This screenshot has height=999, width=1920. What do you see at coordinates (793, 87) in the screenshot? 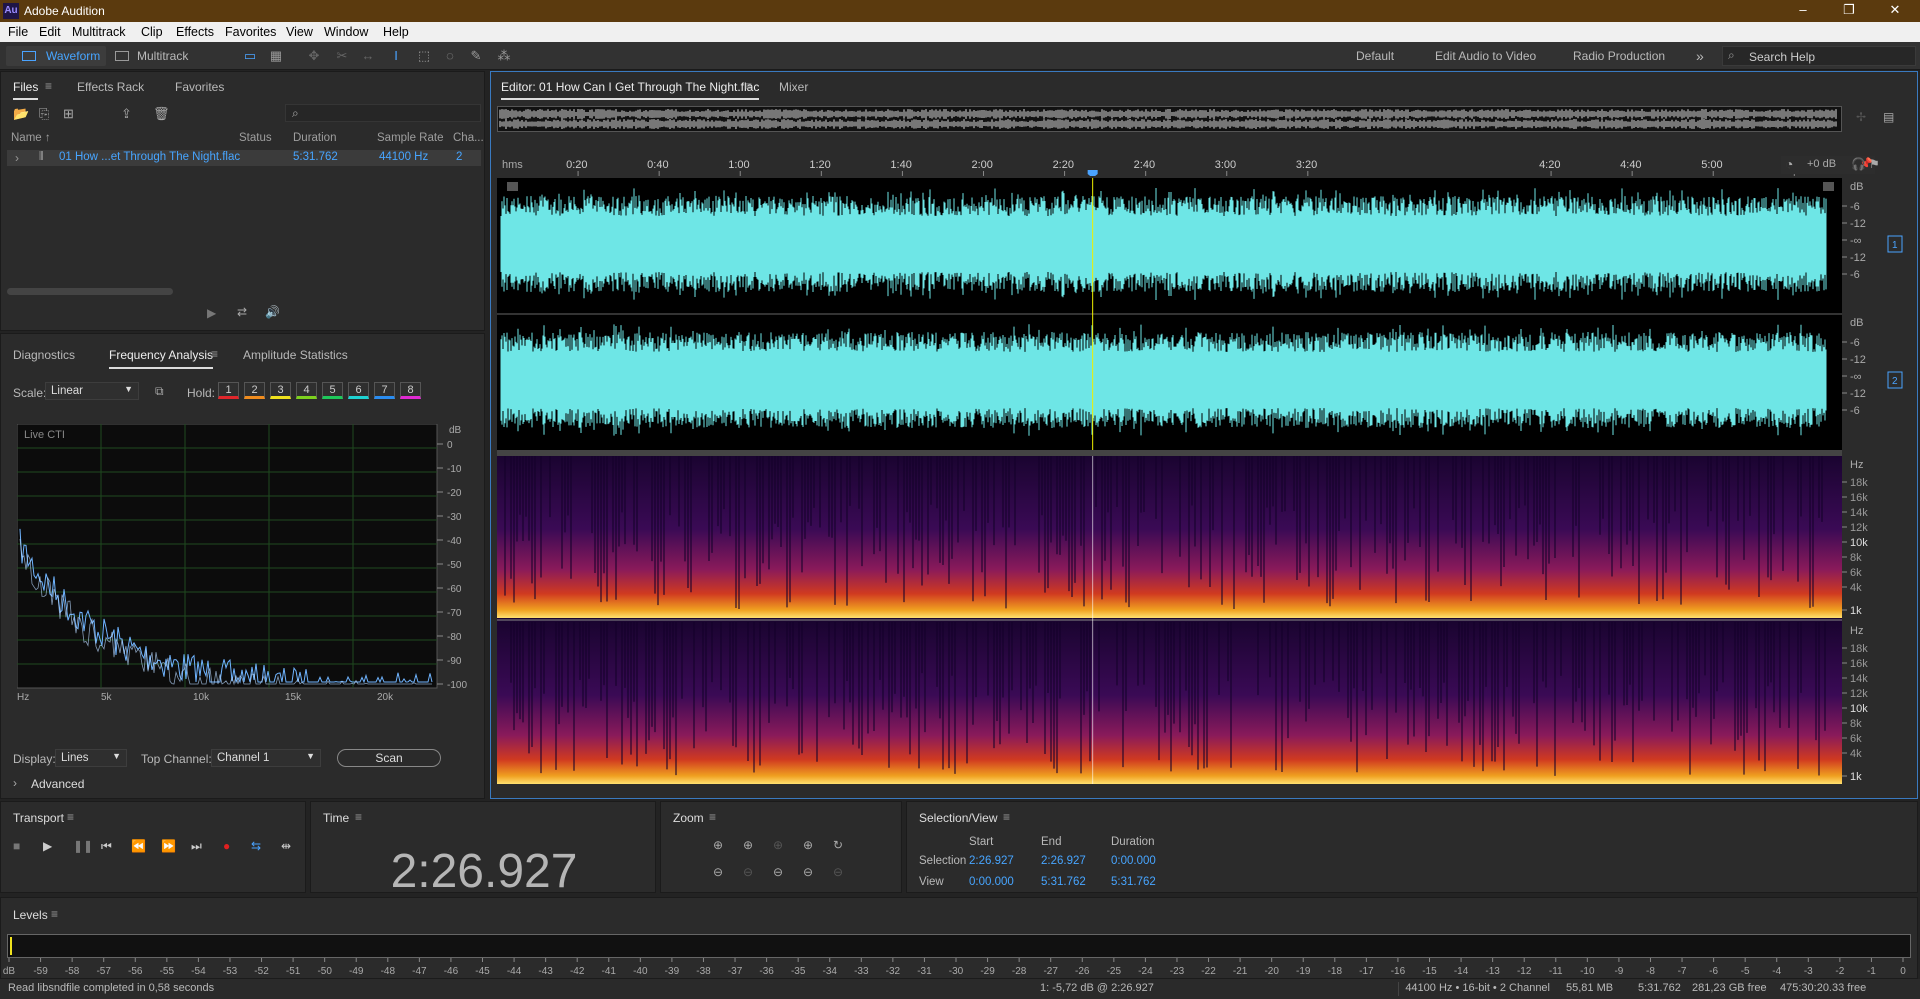
I see `tab-mixer: Mixer` at bounding box center [793, 87].